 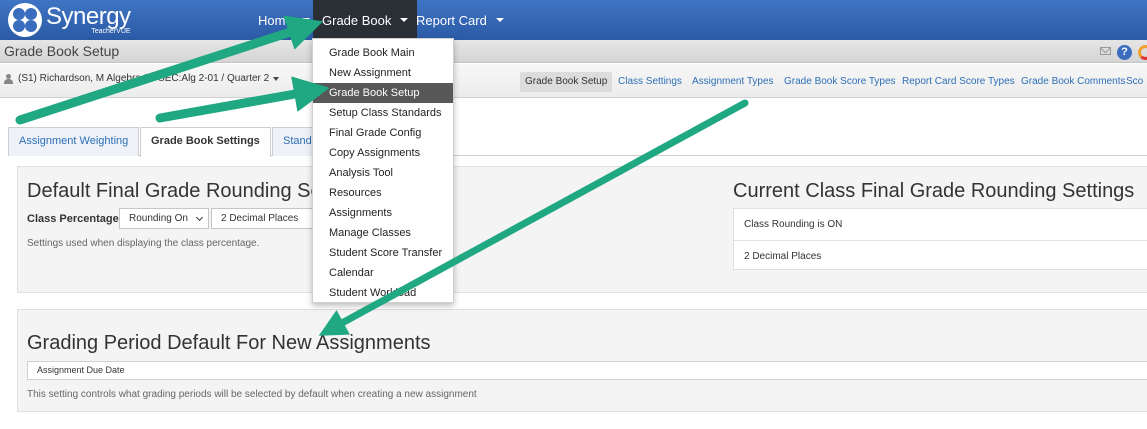 I want to click on page-title-bar: Grade Book Setup, so click(x=573, y=51).